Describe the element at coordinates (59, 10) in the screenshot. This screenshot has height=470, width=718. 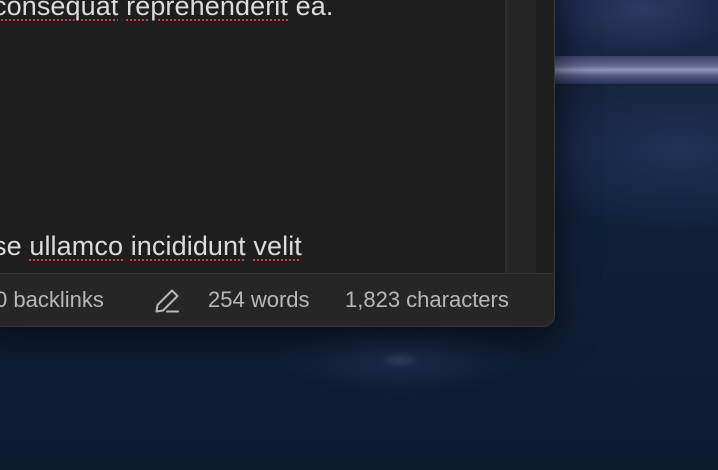
I see `misspelled-word: consequat` at that location.